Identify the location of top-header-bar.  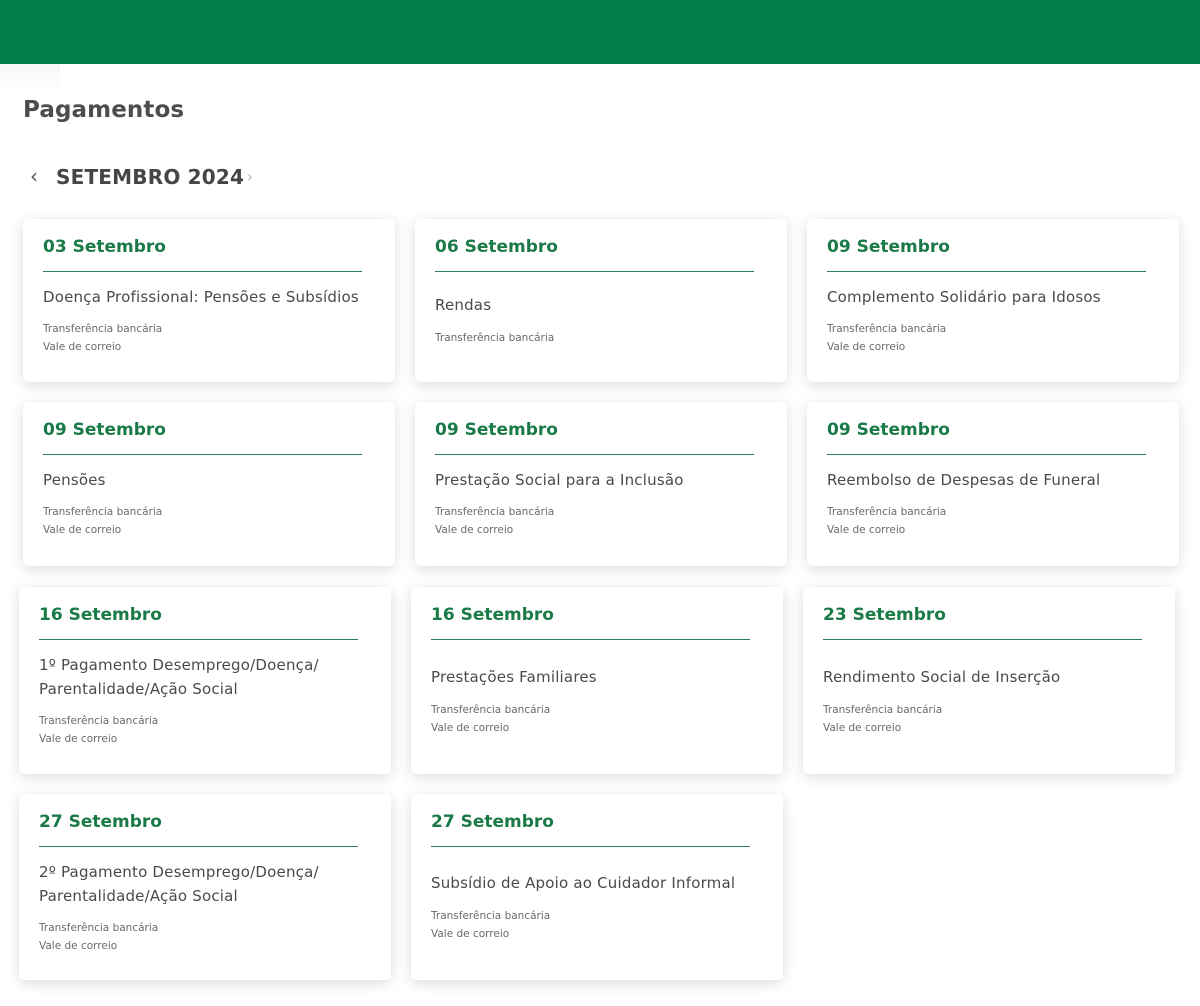
(600, 32).